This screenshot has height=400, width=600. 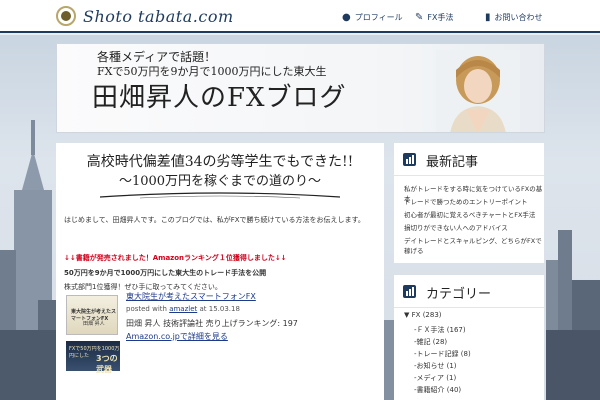 What do you see at coordinates (175, 258) in the screenshot?
I see `book-announcement: ↓↓書籍が発売されました！Amazonランキング１位獲得しました↓↓` at bounding box center [175, 258].